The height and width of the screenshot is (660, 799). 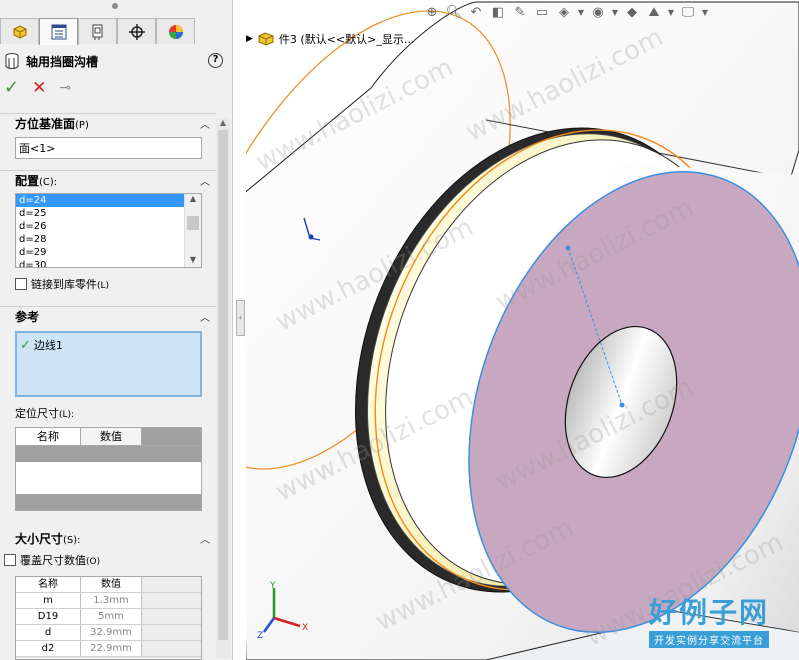 What do you see at coordinates (108, 345) in the screenshot?
I see `list-item: ✓ 边线1` at bounding box center [108, 345].